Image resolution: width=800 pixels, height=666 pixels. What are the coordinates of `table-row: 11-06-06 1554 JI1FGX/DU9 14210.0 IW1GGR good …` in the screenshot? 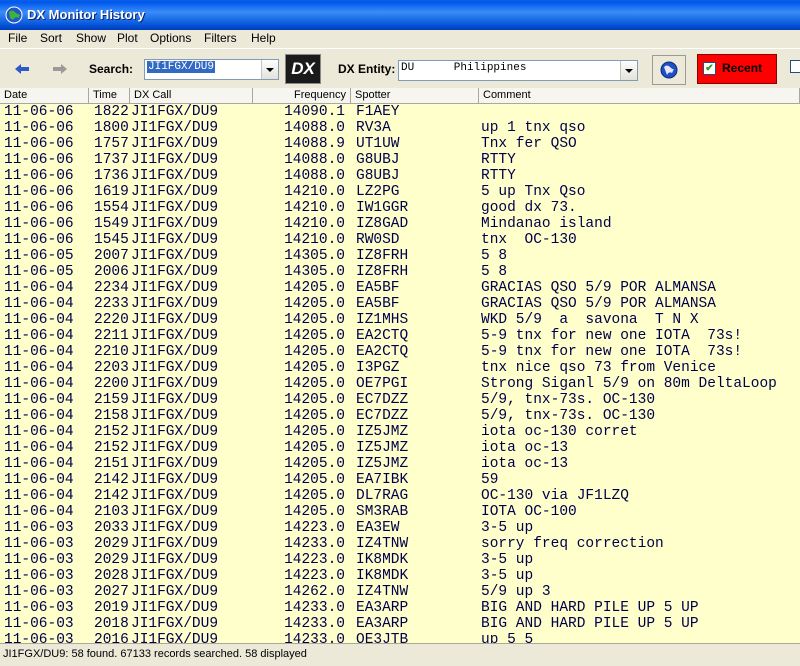 It's located at (400, 208).